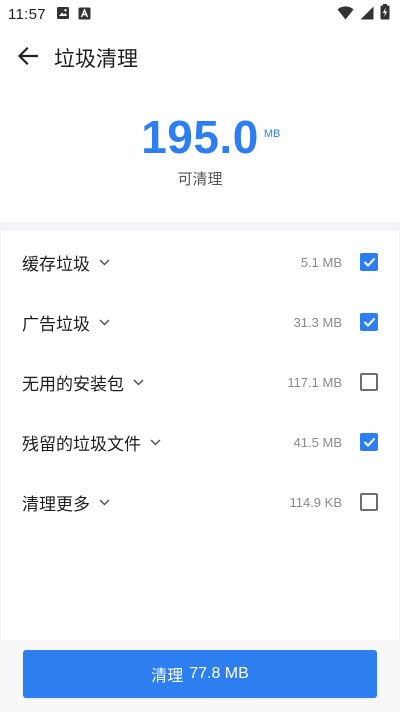  Describe the element at coordinates (200, 58) in the screenshot. I see `app-bar: 垃圾清理` at that location.